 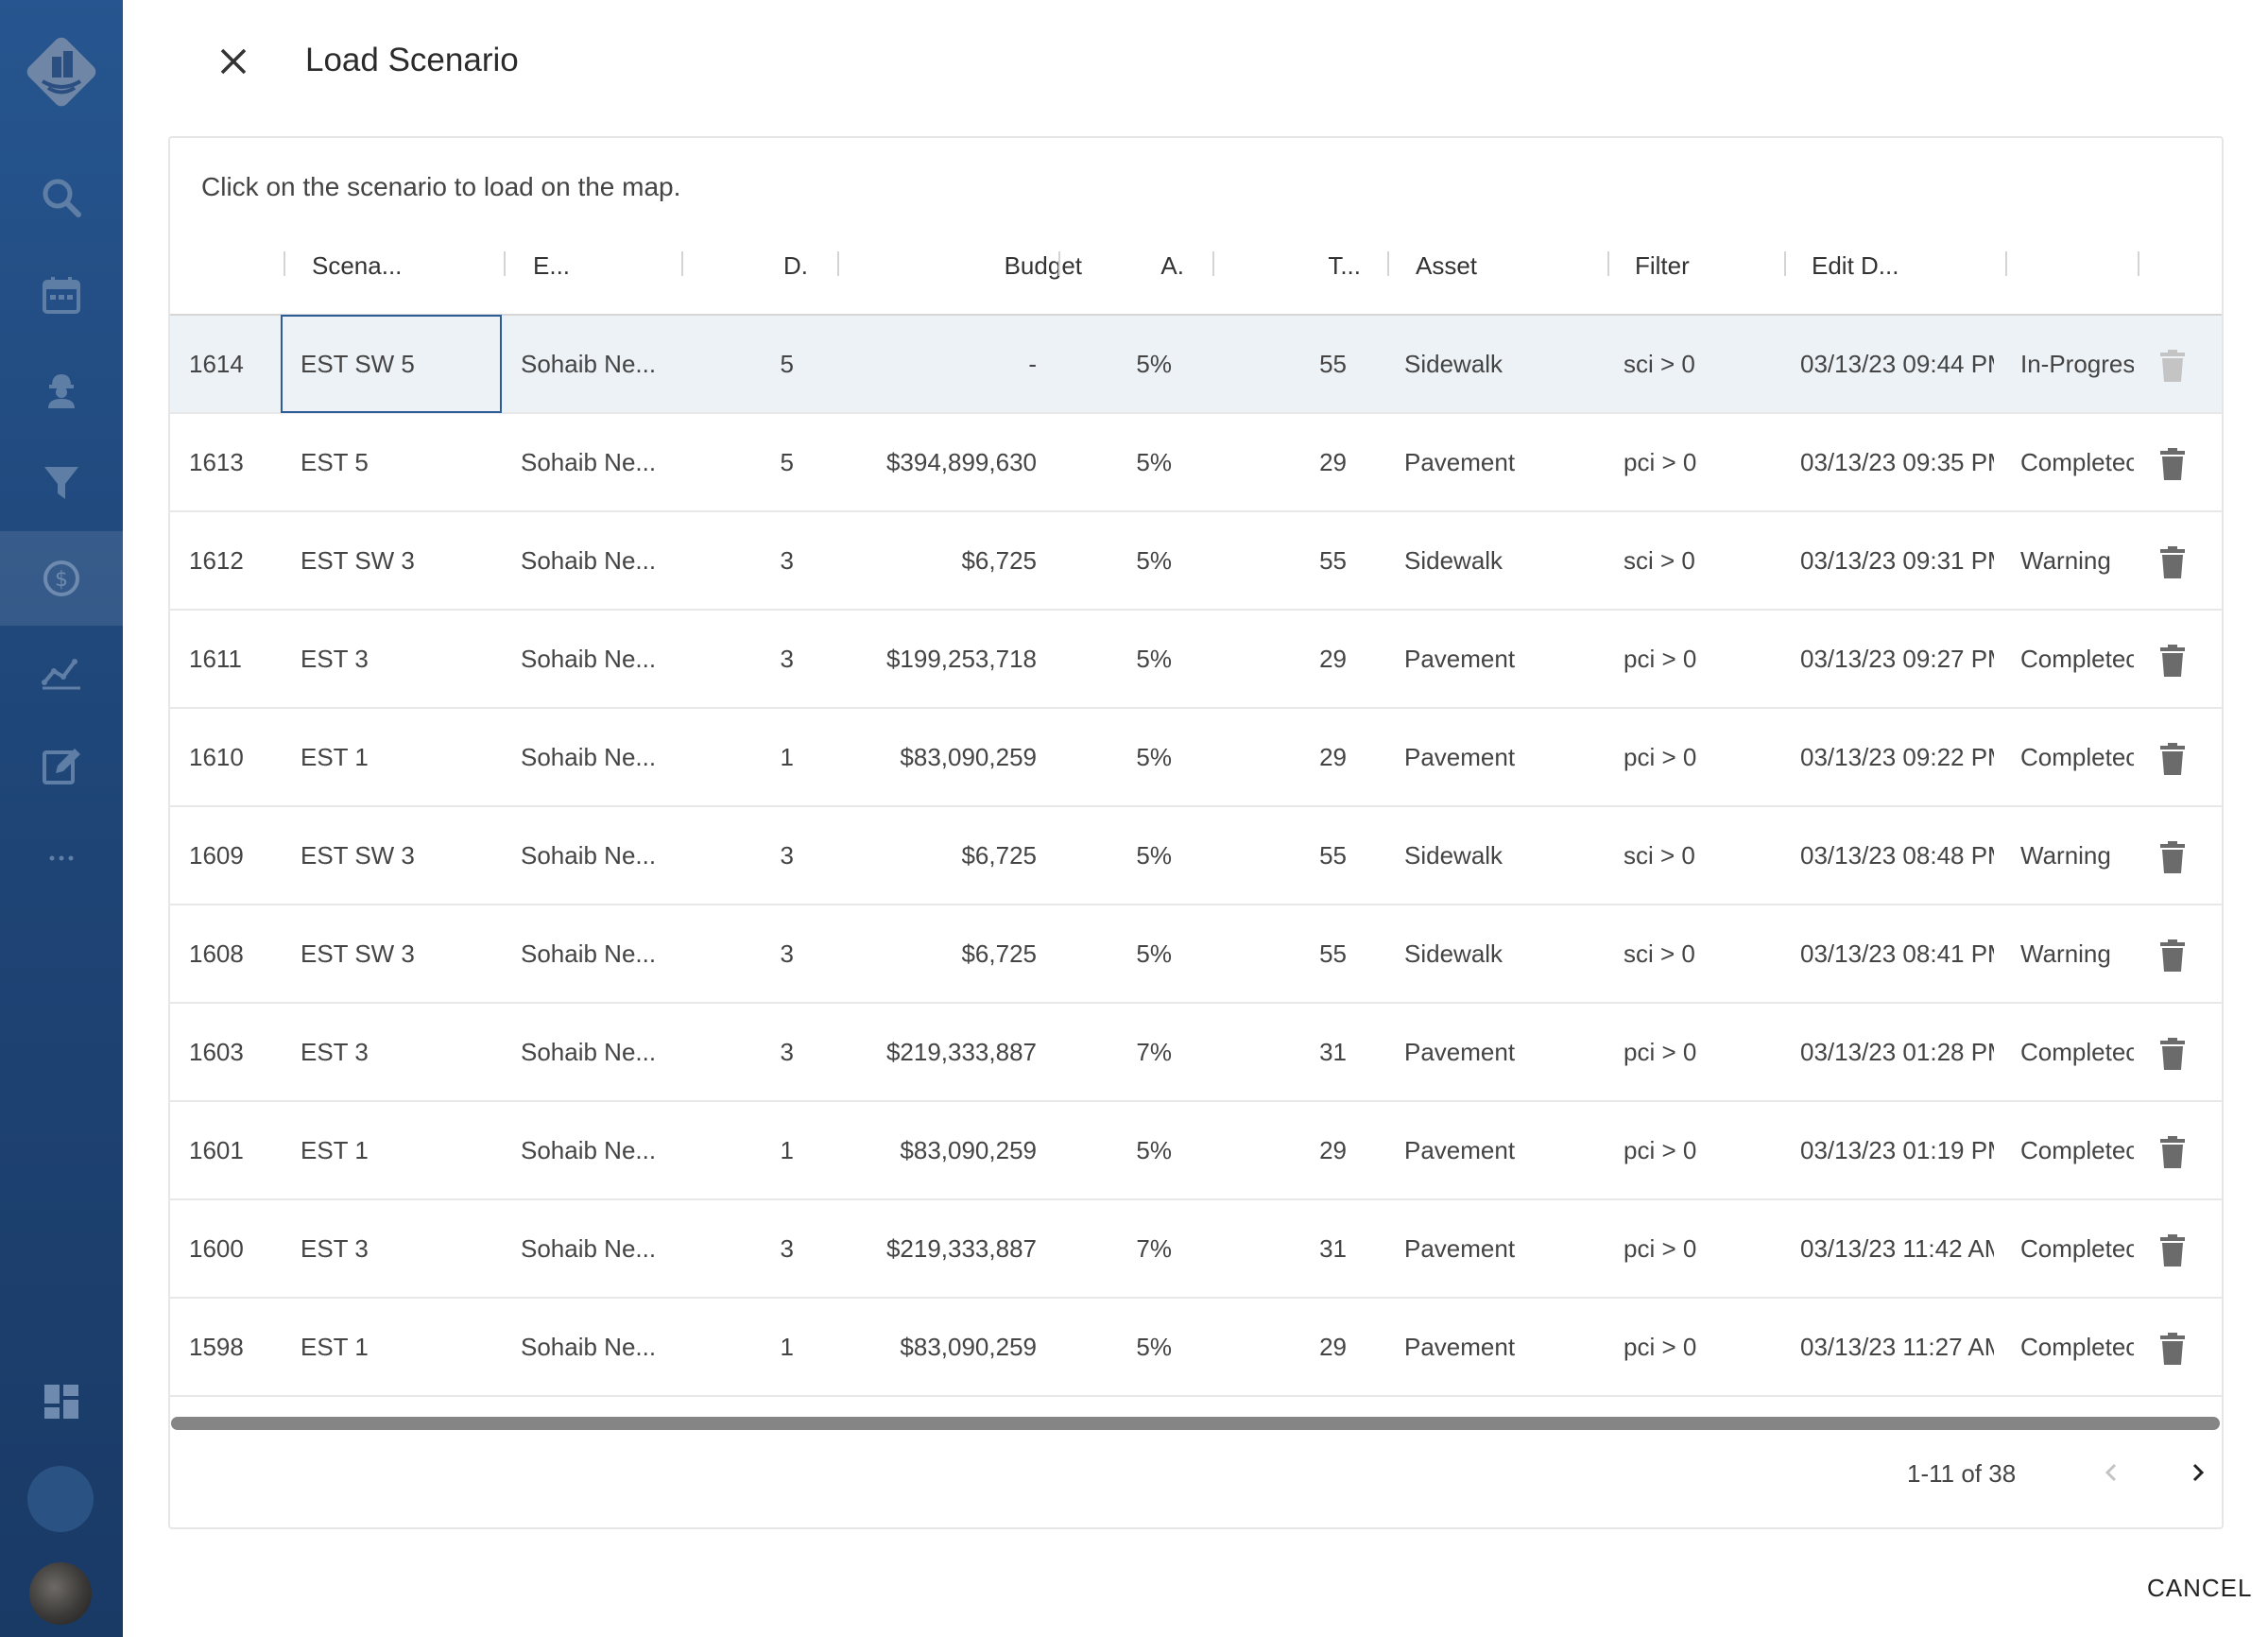 I want to click on sidebar-item-analytics, so click(x=61, y=671).